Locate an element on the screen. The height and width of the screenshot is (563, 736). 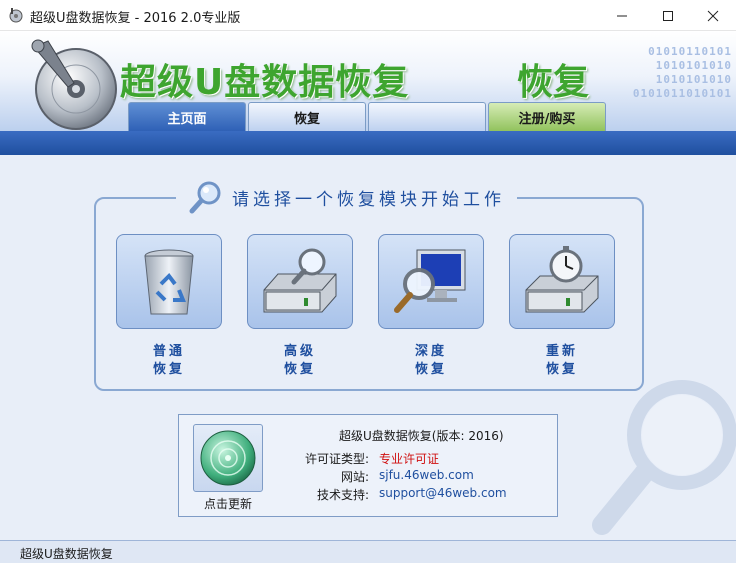
status-text: 超级U盘数据恢复 is located at coordinates (66, 554).